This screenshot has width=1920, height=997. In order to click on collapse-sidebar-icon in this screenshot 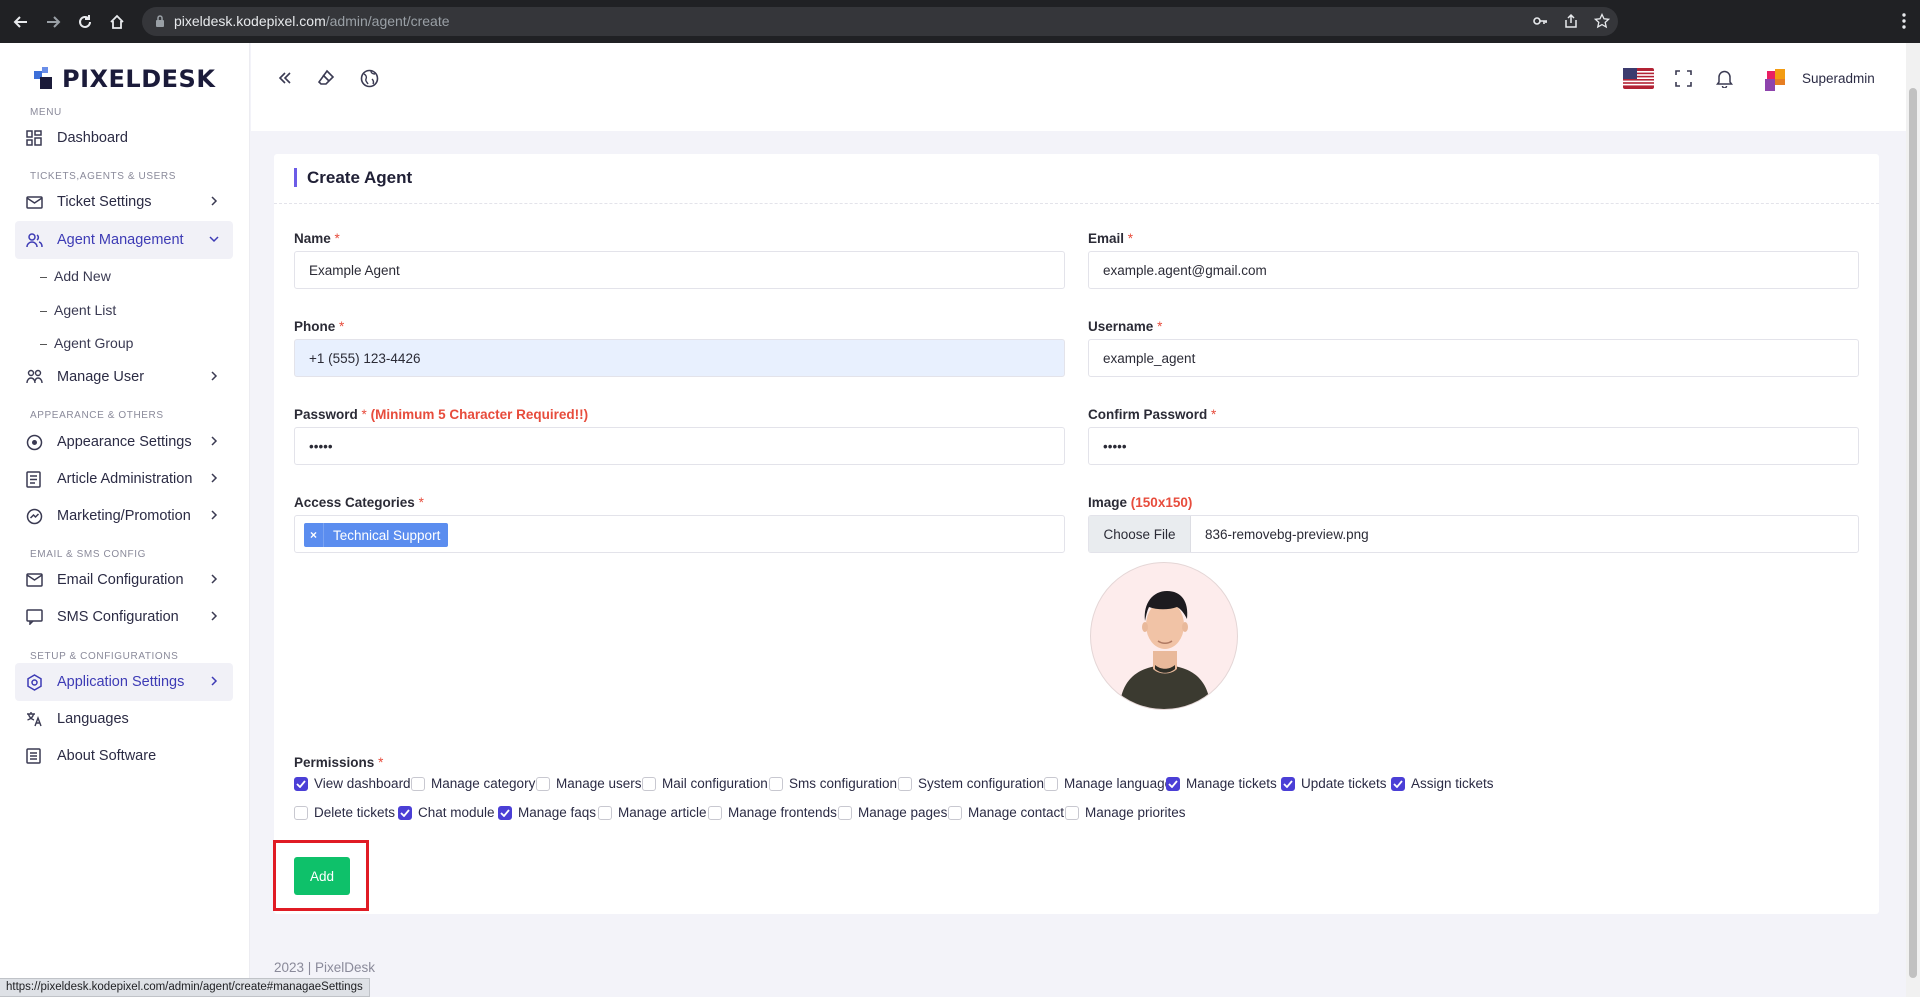, I will do `click(285, 78)`.